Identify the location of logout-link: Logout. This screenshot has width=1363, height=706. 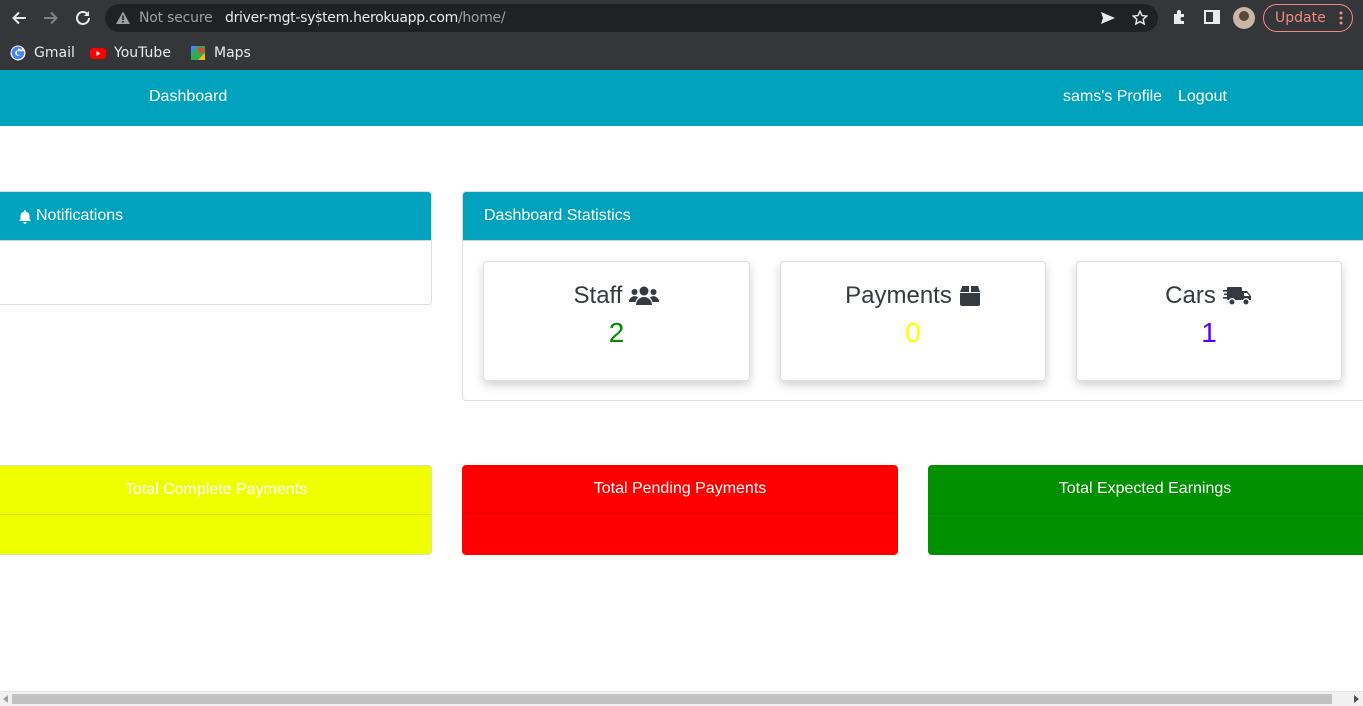
(1202, 97).